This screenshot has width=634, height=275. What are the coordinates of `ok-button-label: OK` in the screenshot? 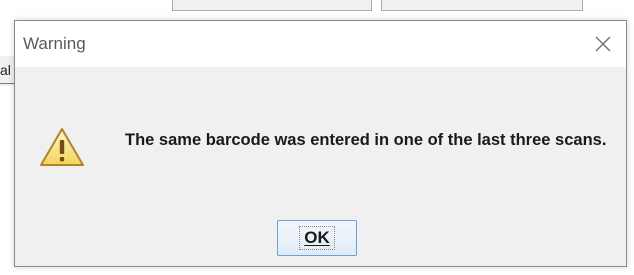 It's located at (317, 238).